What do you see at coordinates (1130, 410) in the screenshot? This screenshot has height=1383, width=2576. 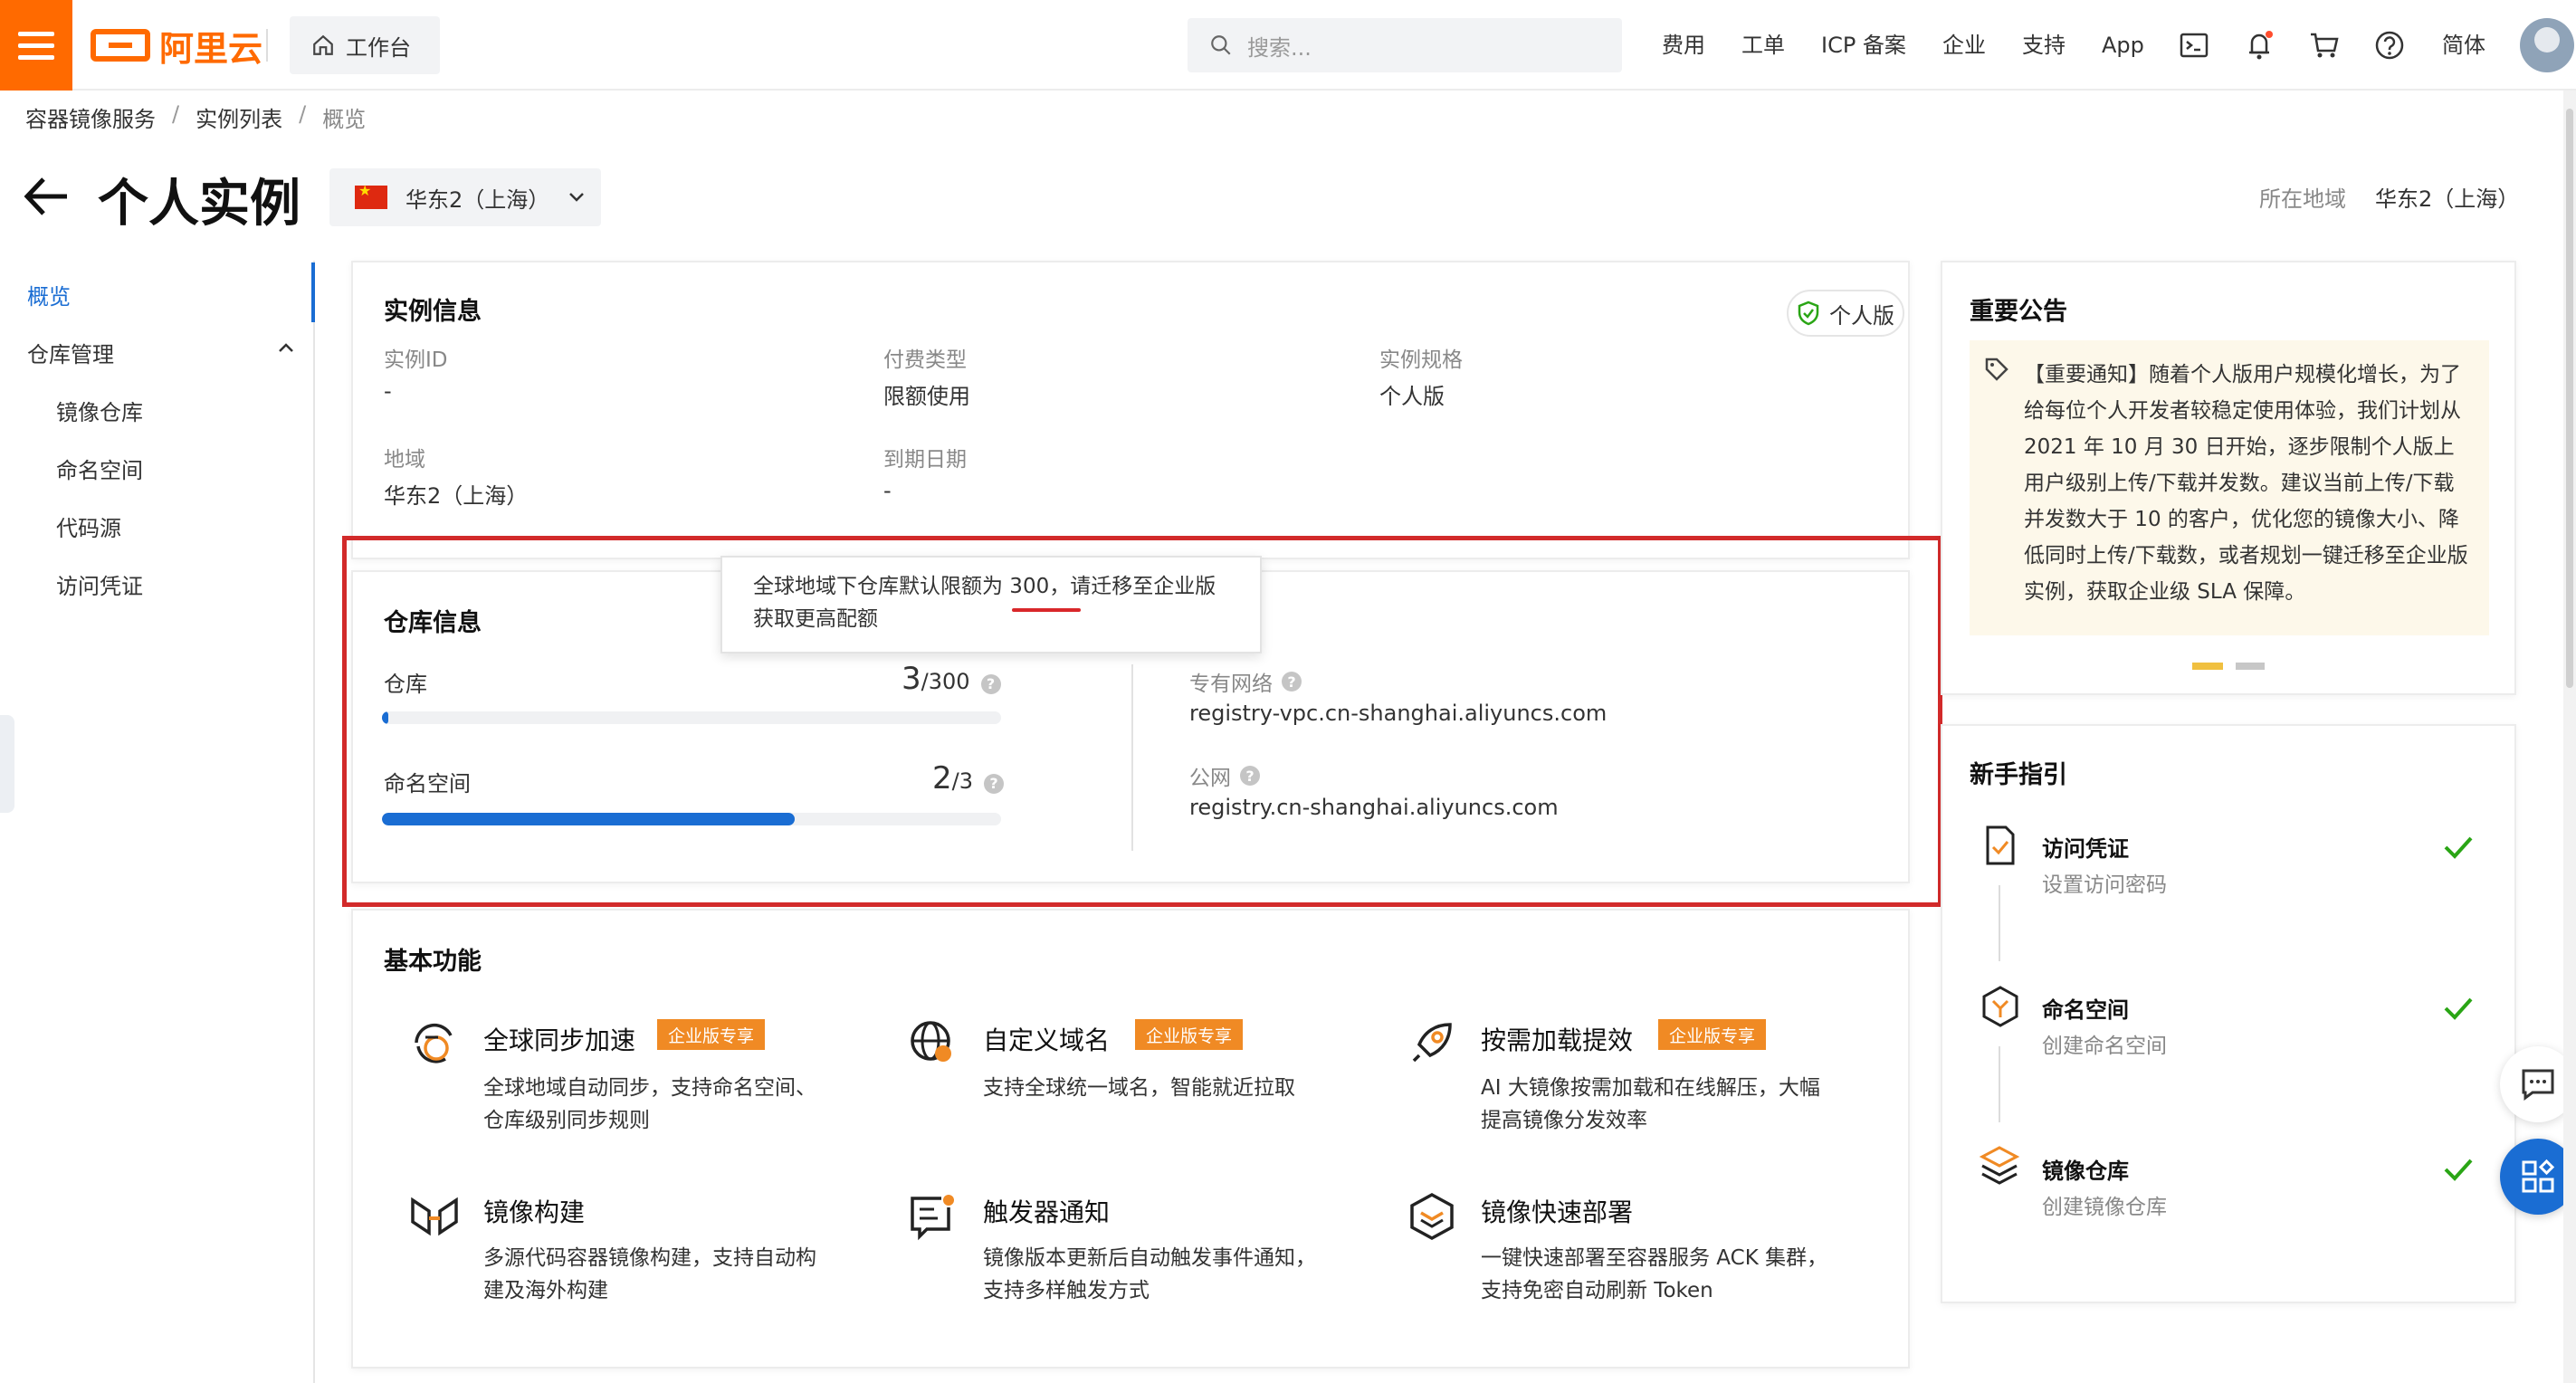 I see `instance-info-card` at bounding box center [1130, 410].